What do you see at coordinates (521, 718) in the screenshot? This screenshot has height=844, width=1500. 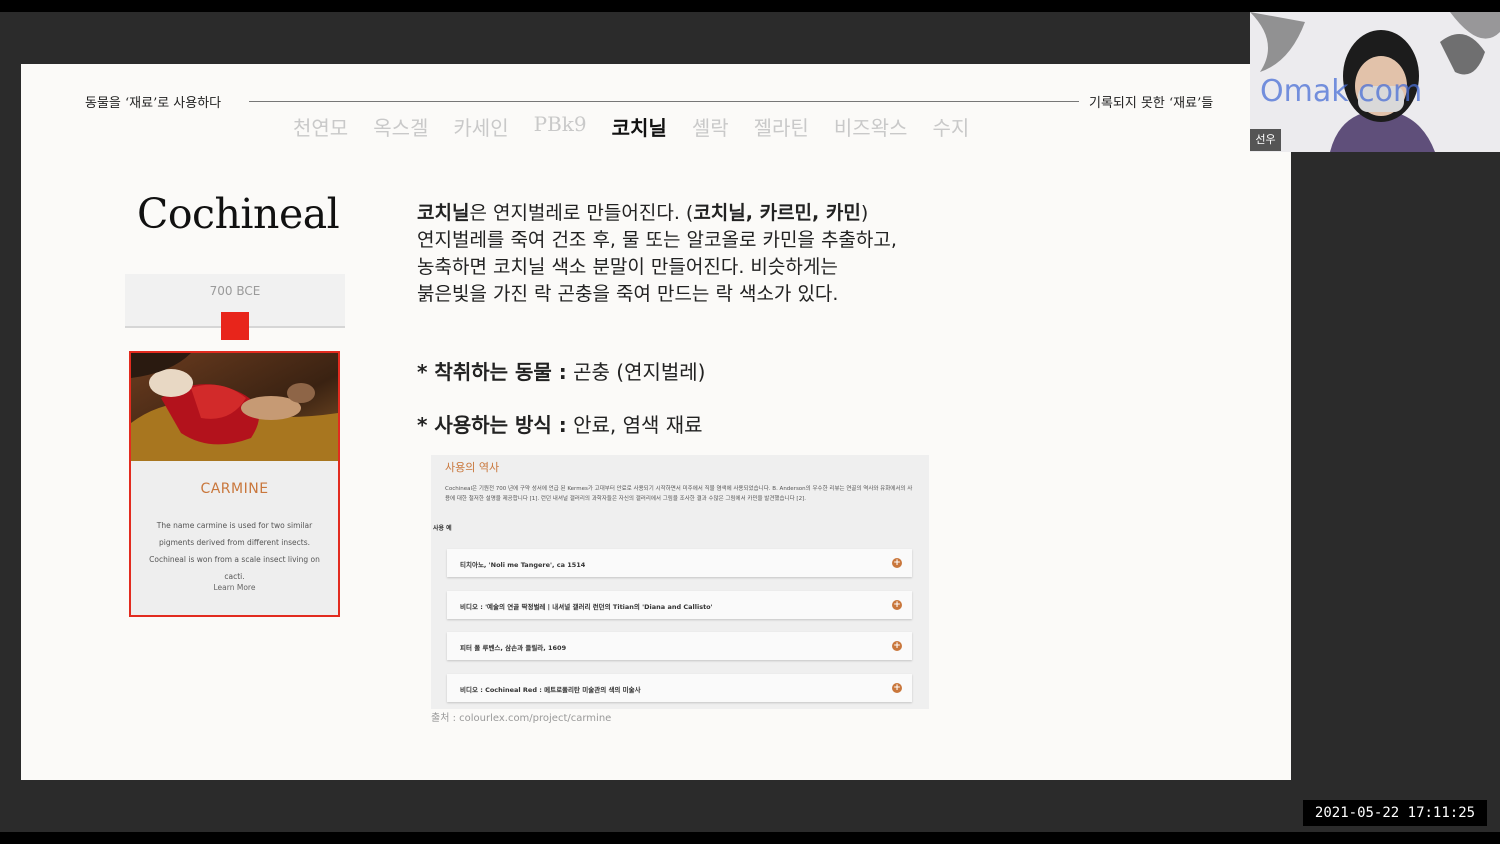 I see `source-caption: 출처 : colourlex.com/project/carmine` at bounding box center [521, 718].